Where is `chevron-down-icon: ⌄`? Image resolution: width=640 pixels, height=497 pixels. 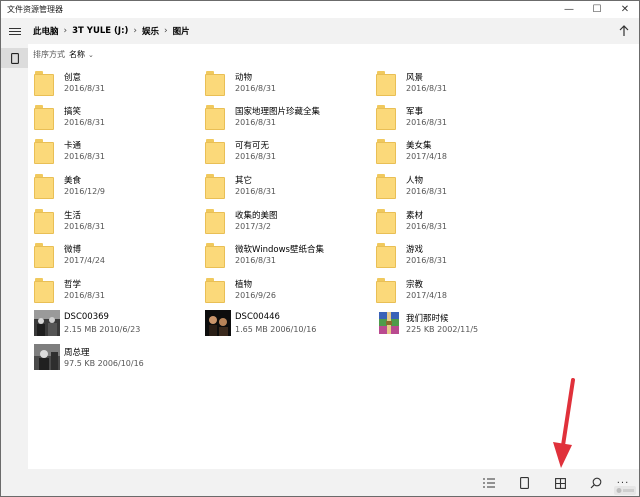 chevron-down-icon: ⌄ is located at coordinates (91, 54).